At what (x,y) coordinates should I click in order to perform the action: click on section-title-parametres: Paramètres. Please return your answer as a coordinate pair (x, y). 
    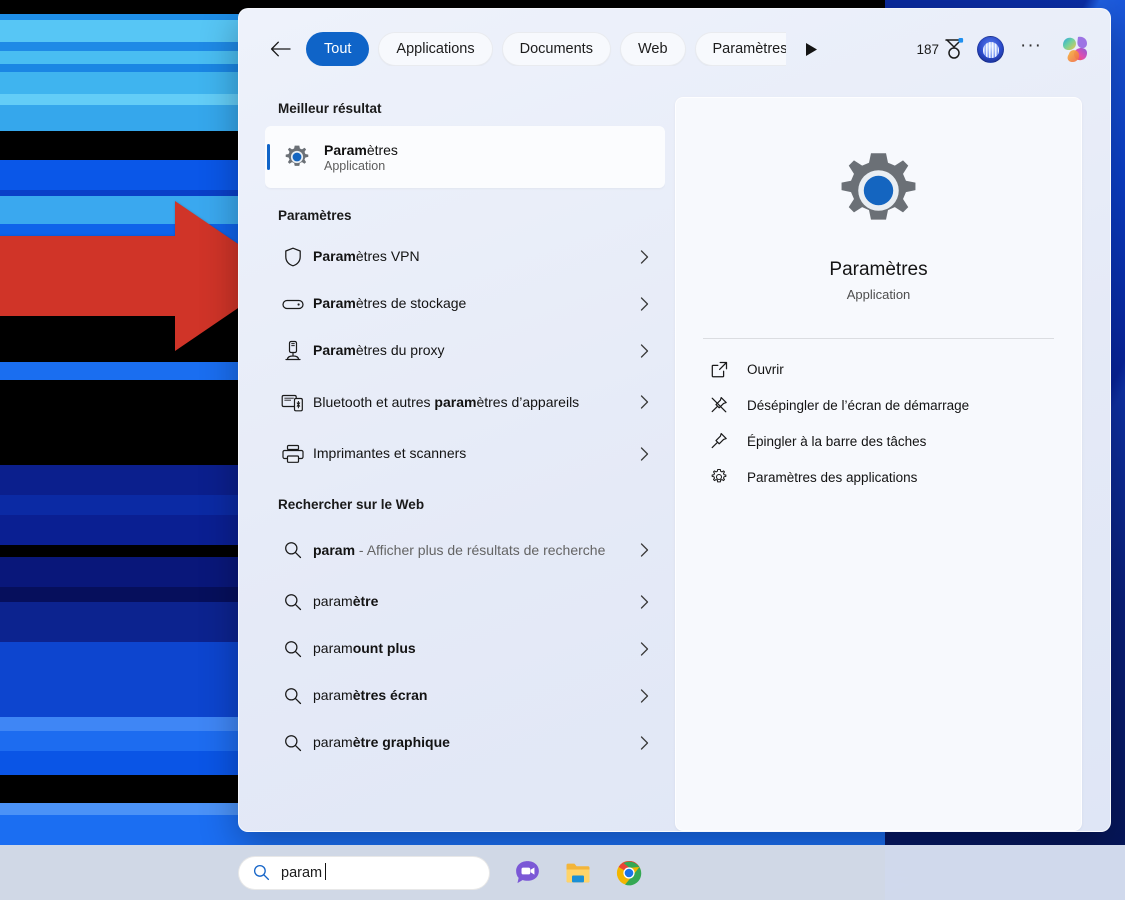
    Looking at the image, I should click on (315, 215).